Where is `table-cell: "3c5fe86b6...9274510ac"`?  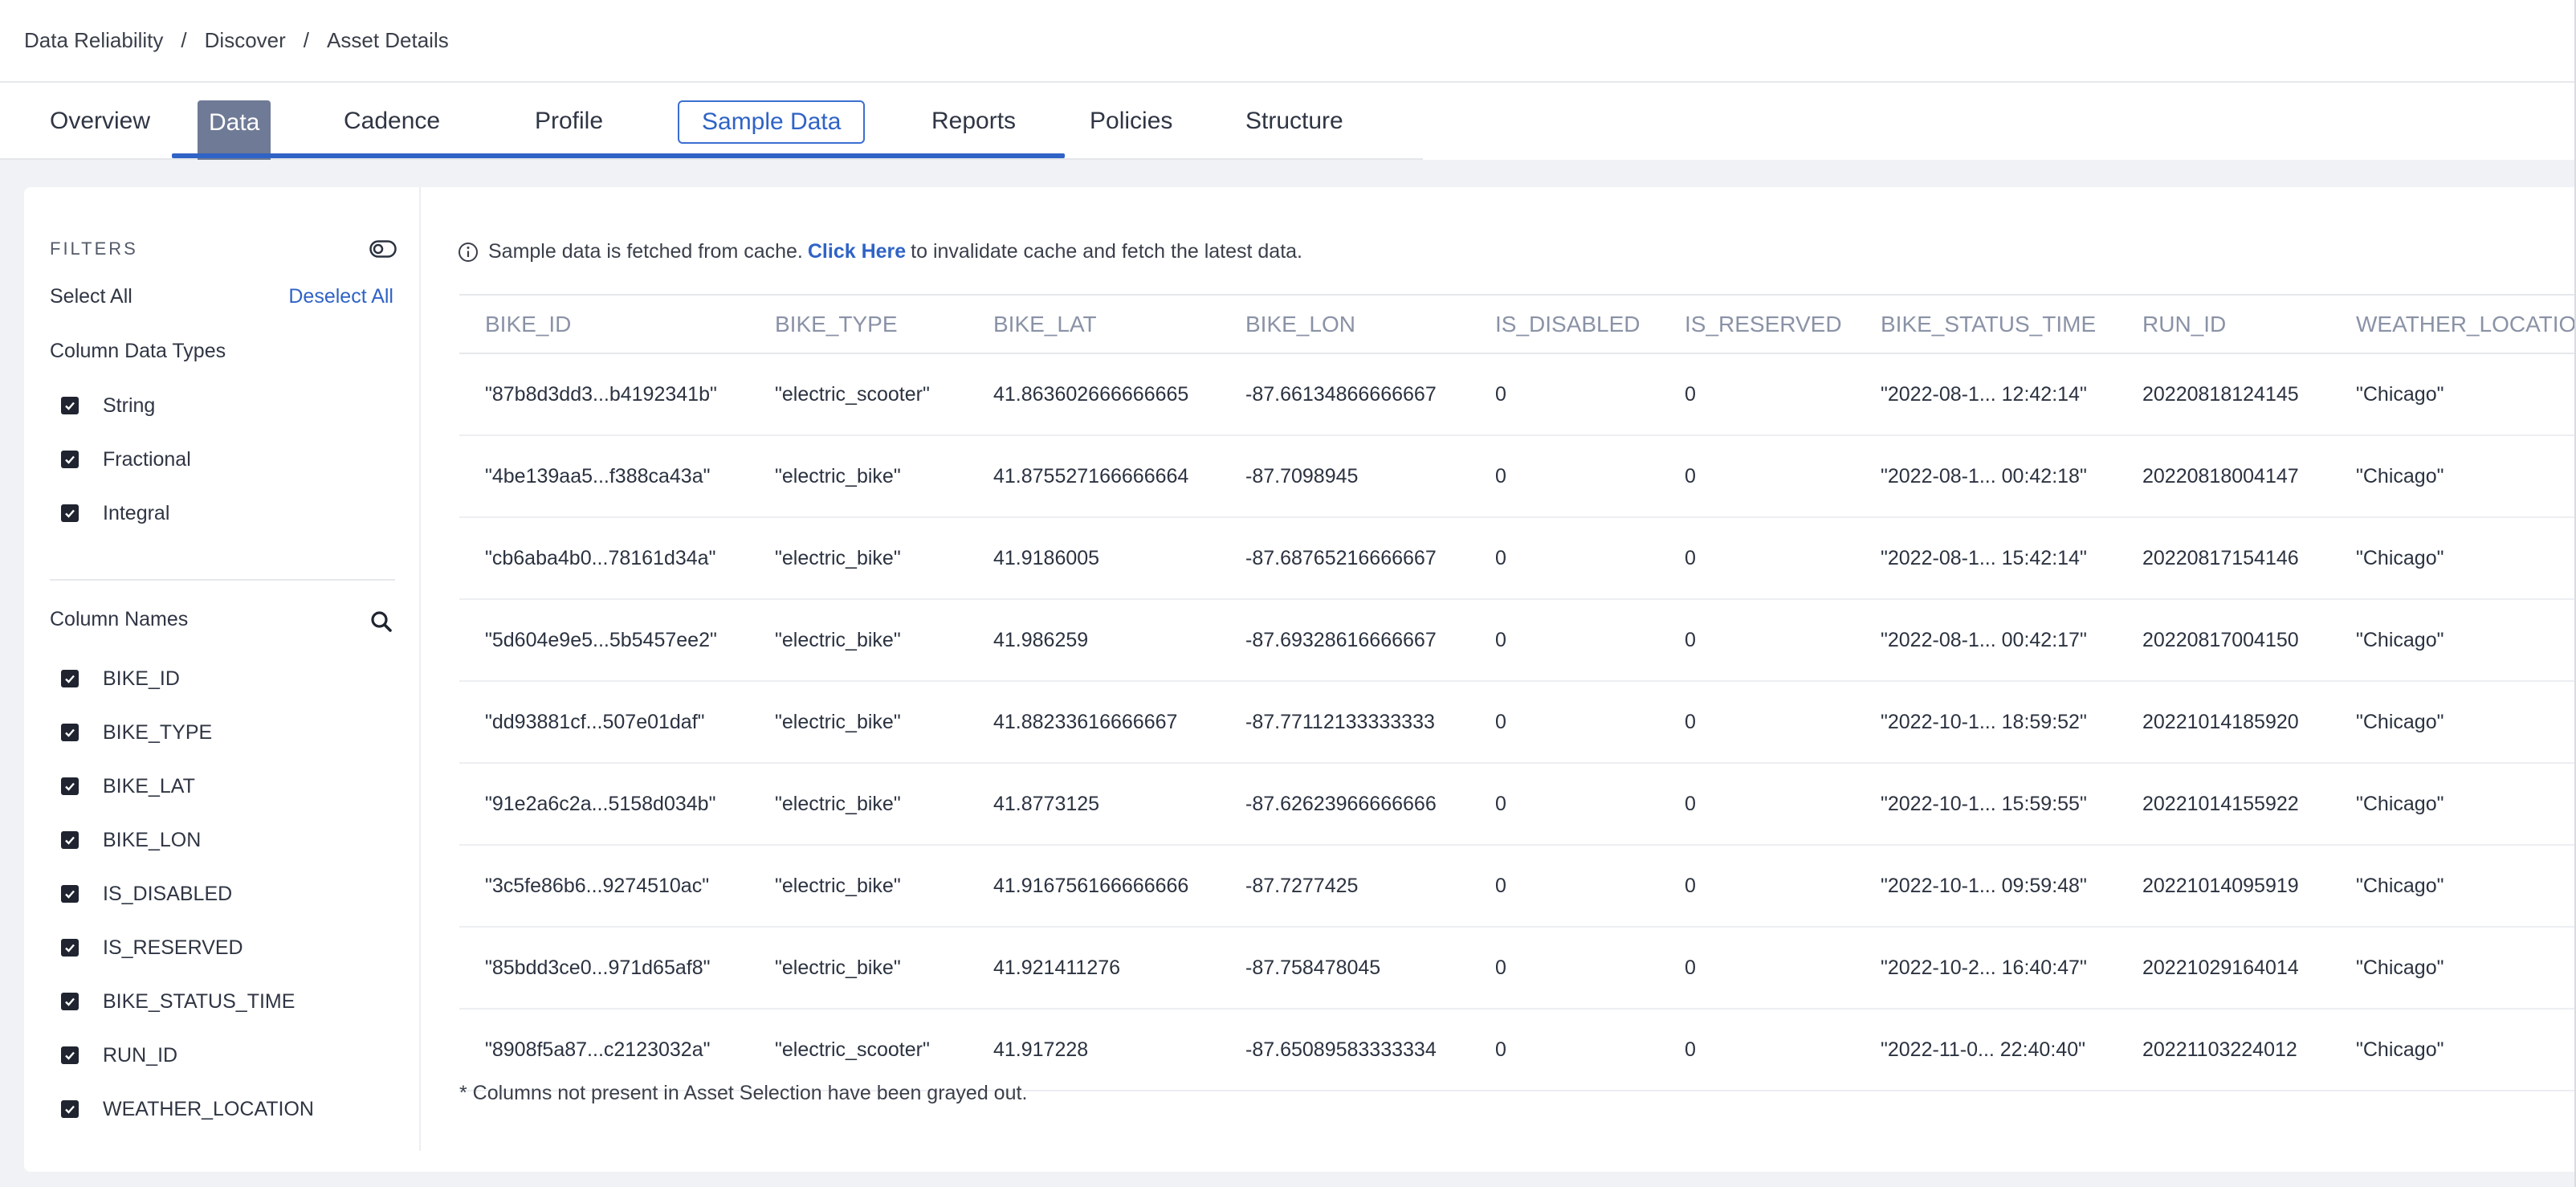 table-cell: "3c5fe86b6...9274510ac" is located at coordinates (604, 886).